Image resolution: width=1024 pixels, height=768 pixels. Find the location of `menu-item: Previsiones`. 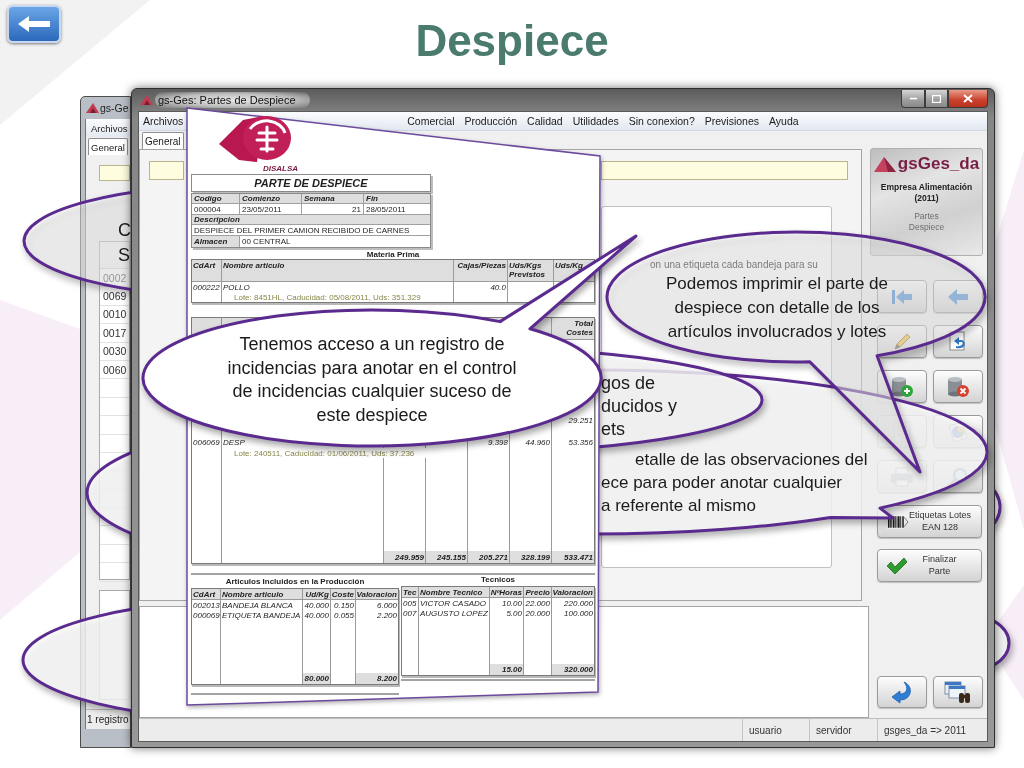

menu-item: Previsiones is located at coordinates (732, 121).